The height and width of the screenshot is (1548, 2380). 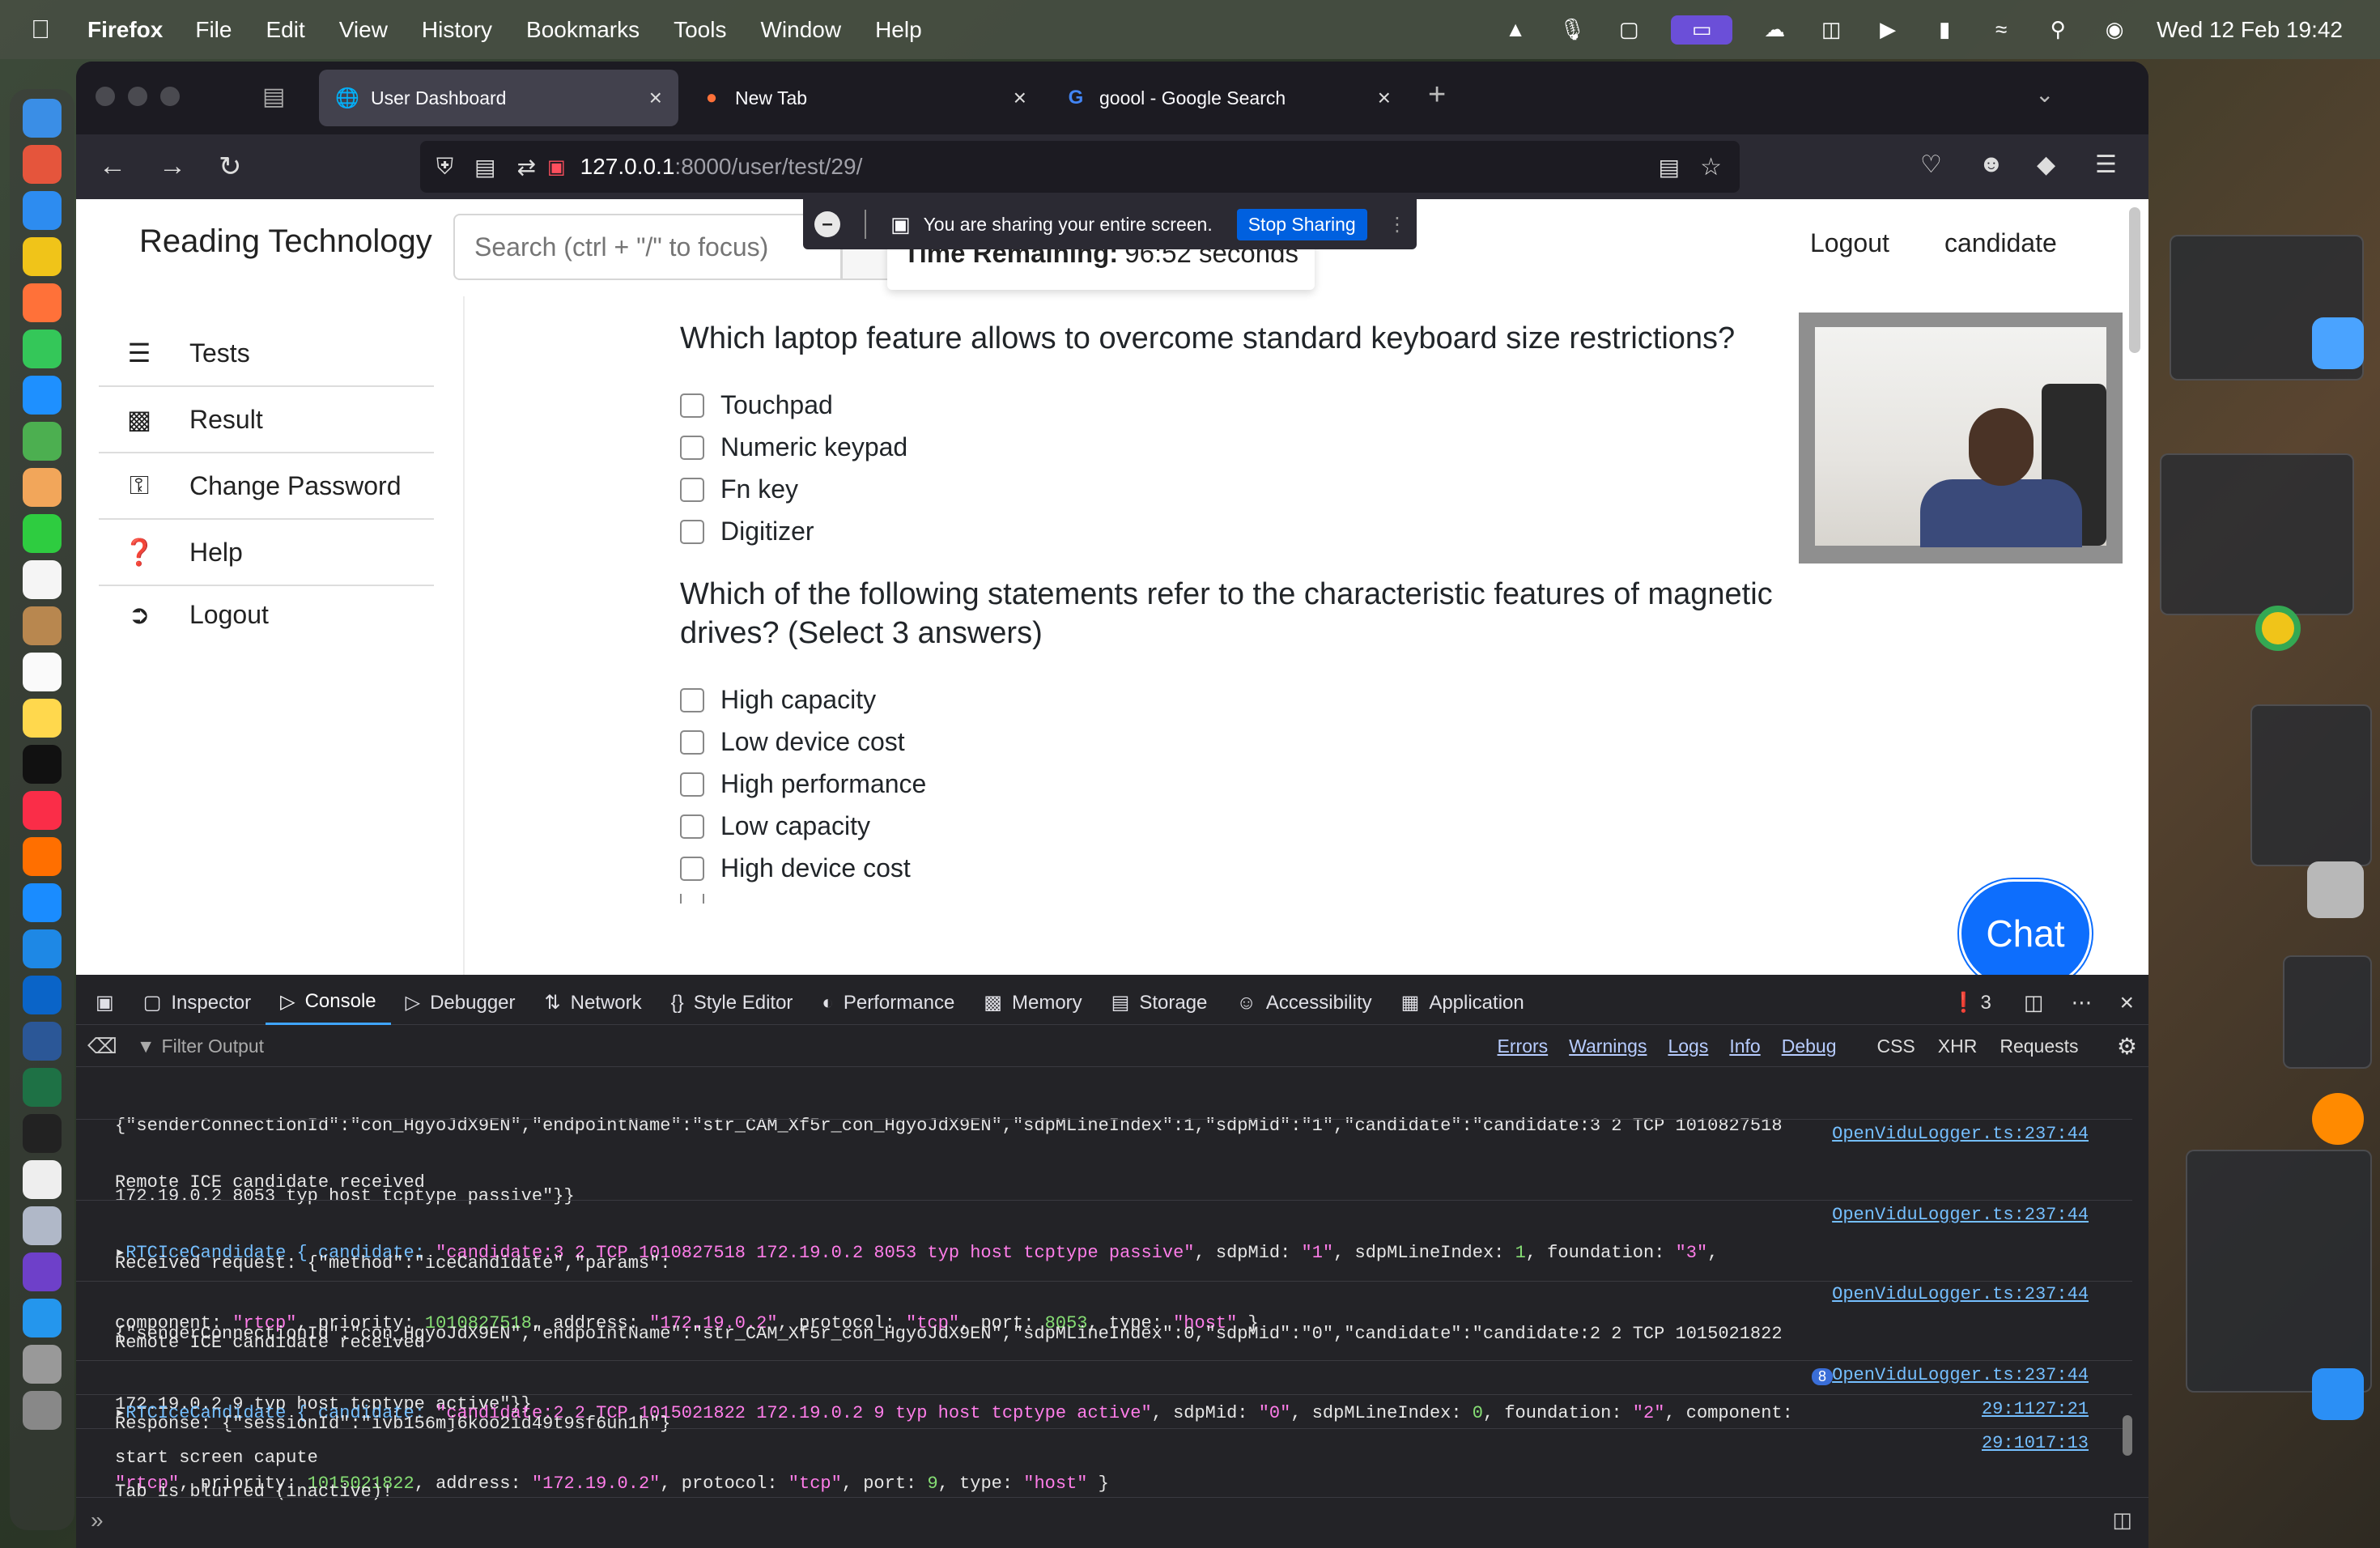 I want to click on logout-link: Logout, so click(x=1850, y=243).